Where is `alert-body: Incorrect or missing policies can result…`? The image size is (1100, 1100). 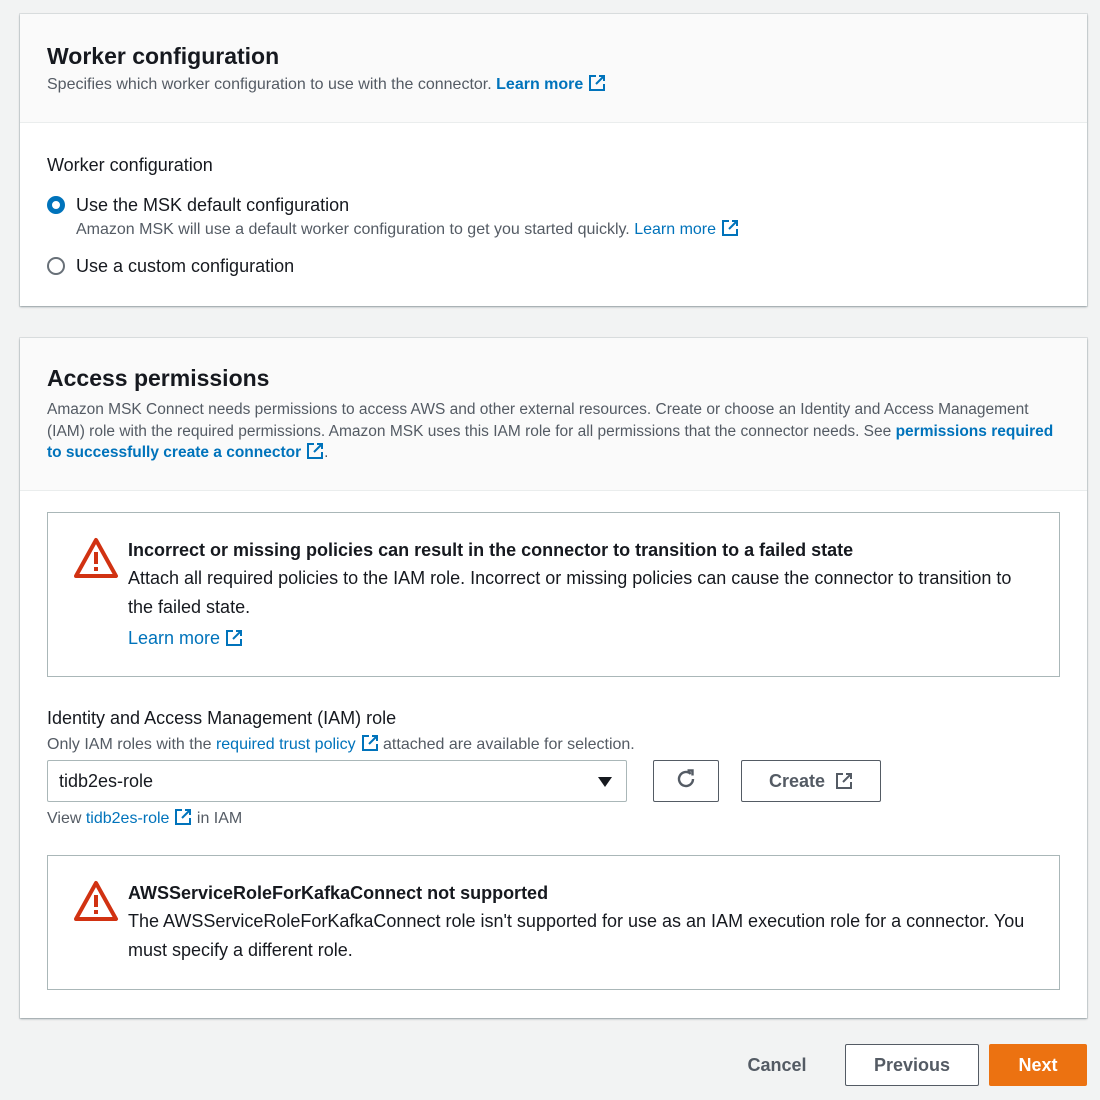 alert-body: Incorrect or missing policies can result… is located at coordinates (583, 595).